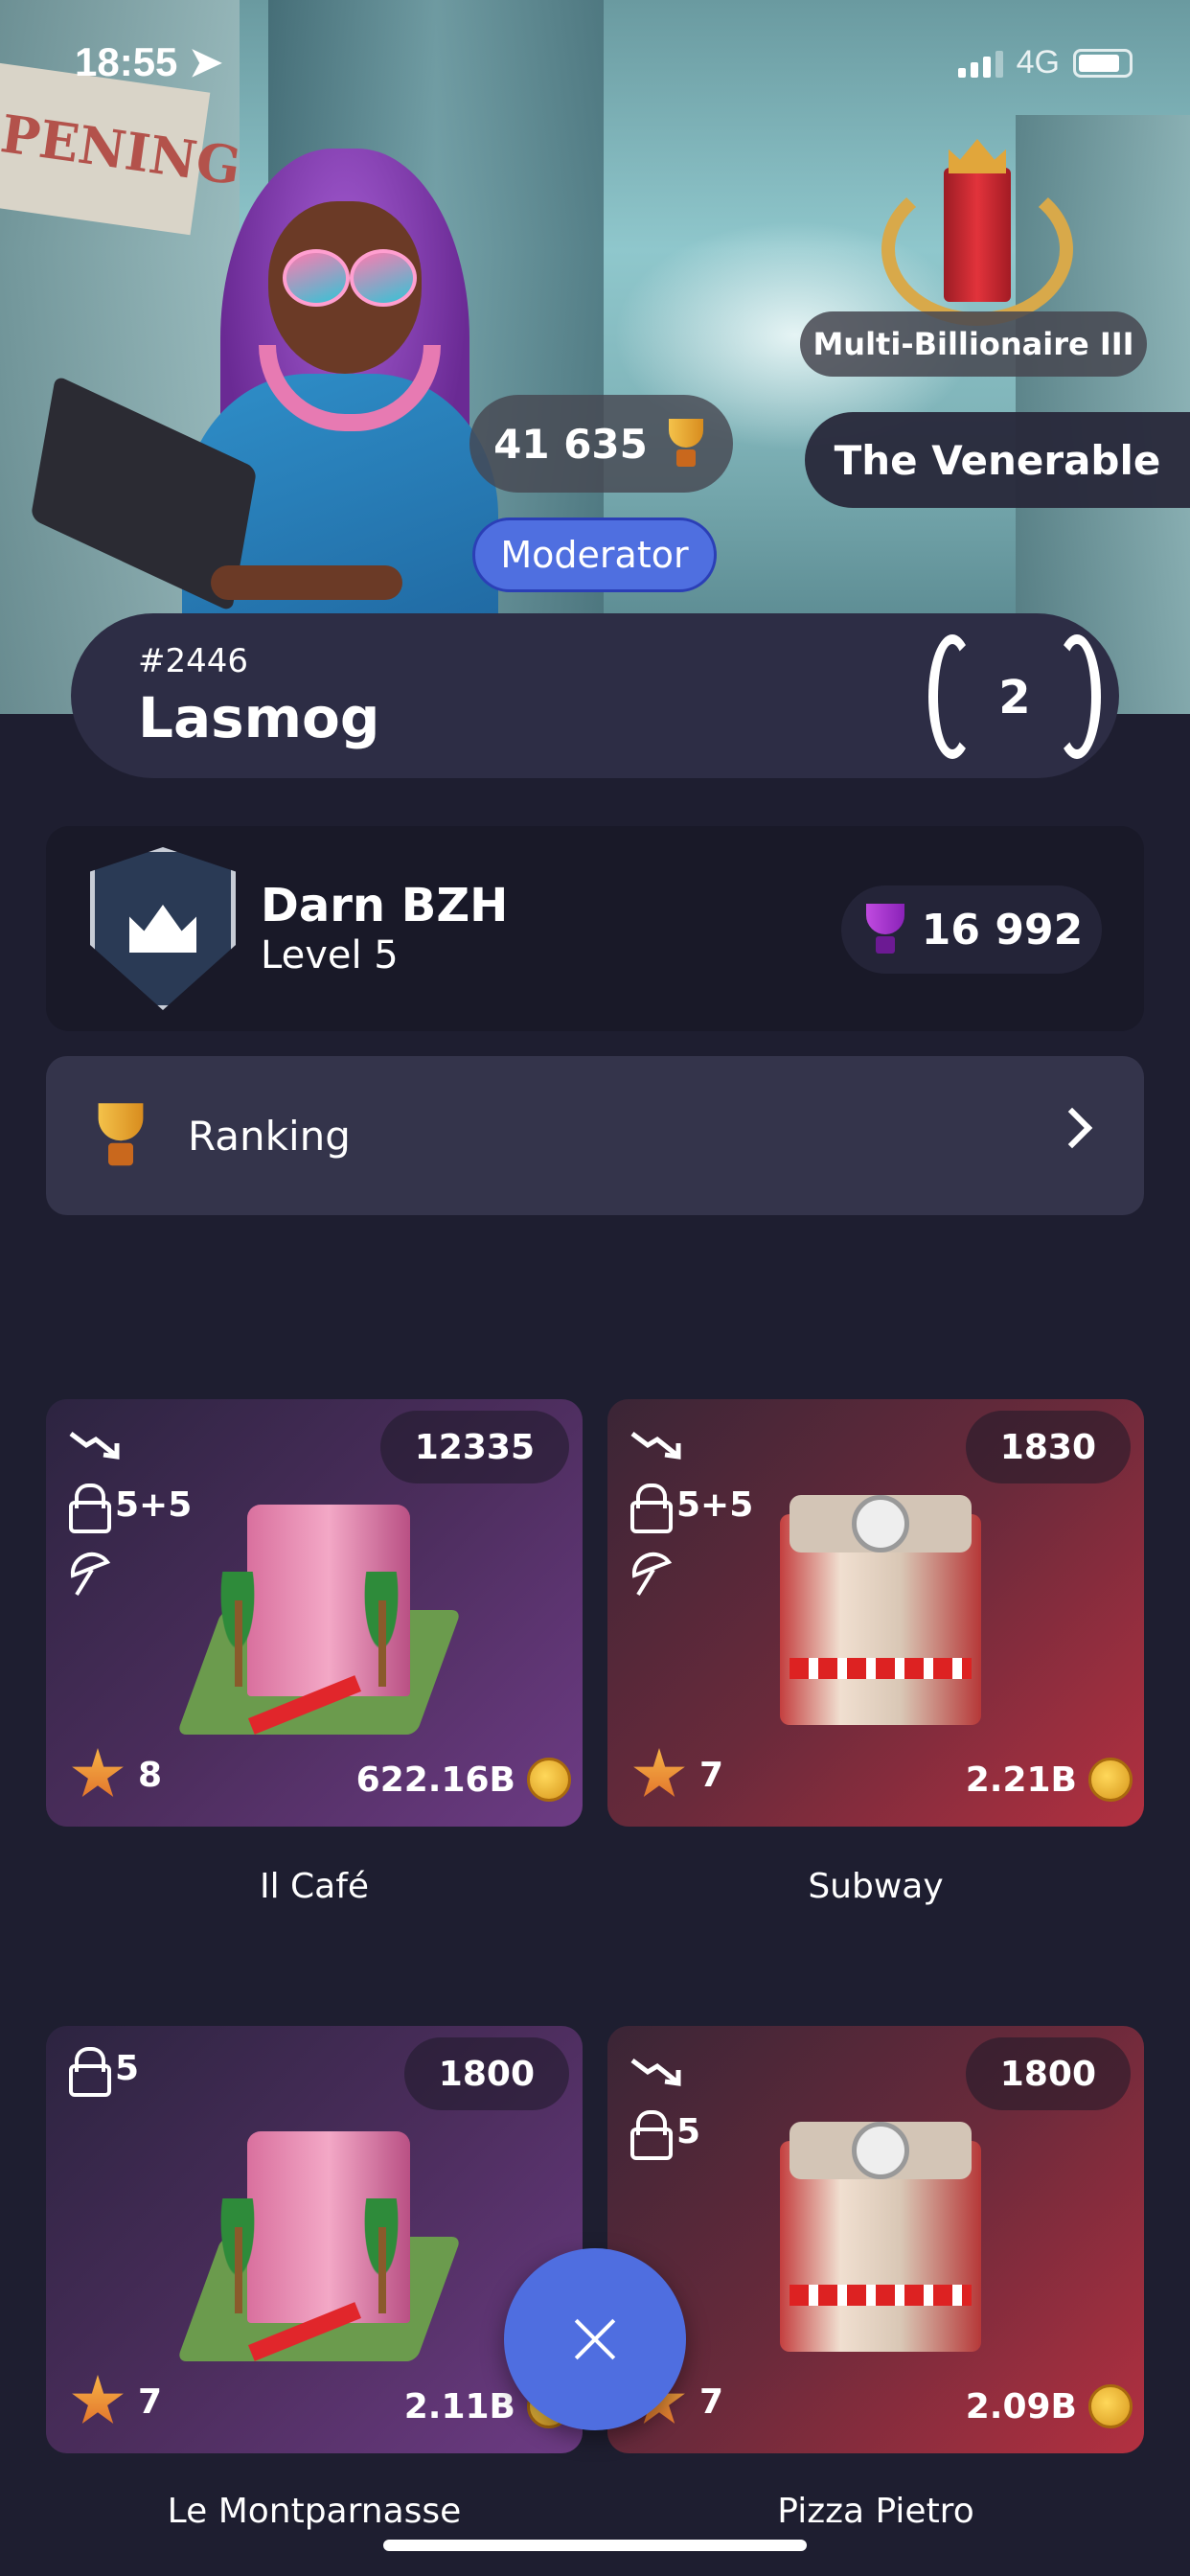  Describe the element at coordinates (595, 2545) in the screenshot. I see `home-indicator` at that location.